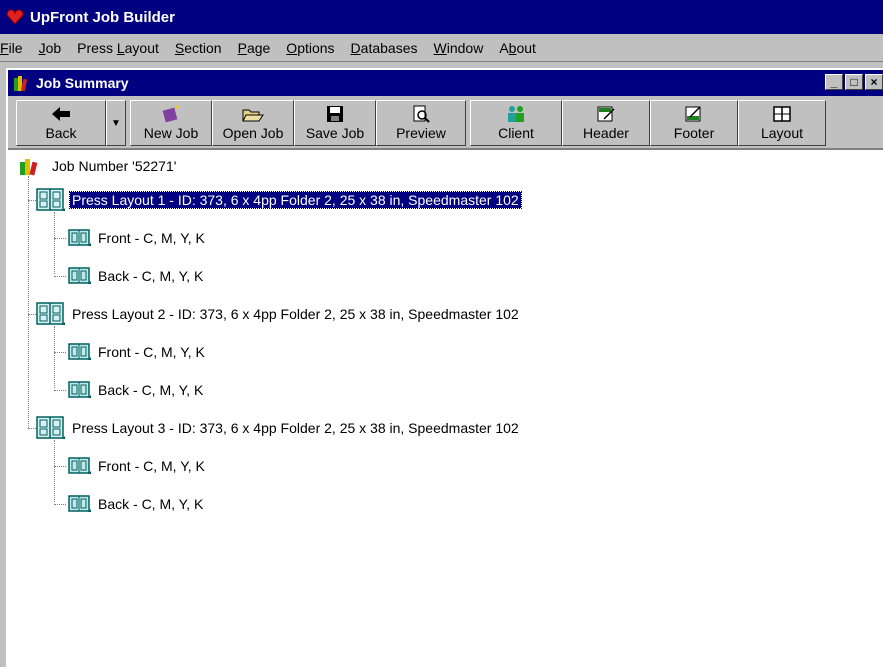 The image size is (883, 667). I want to click on new-job-label: New Job, so click(171, 133).